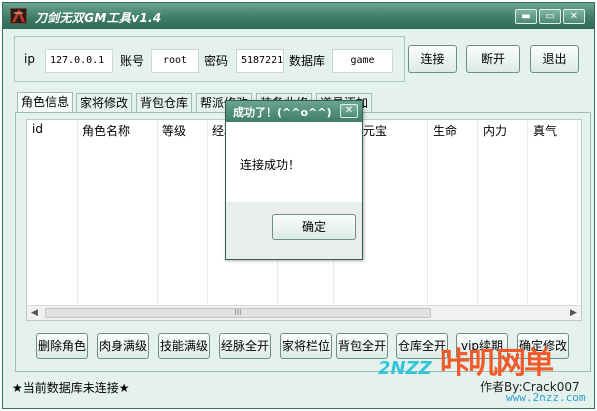  What do you see at coordinates (546, 397) in the screenshot?
I see `watermark-url: www.2nzz.com` at bounding box center [546, 397].